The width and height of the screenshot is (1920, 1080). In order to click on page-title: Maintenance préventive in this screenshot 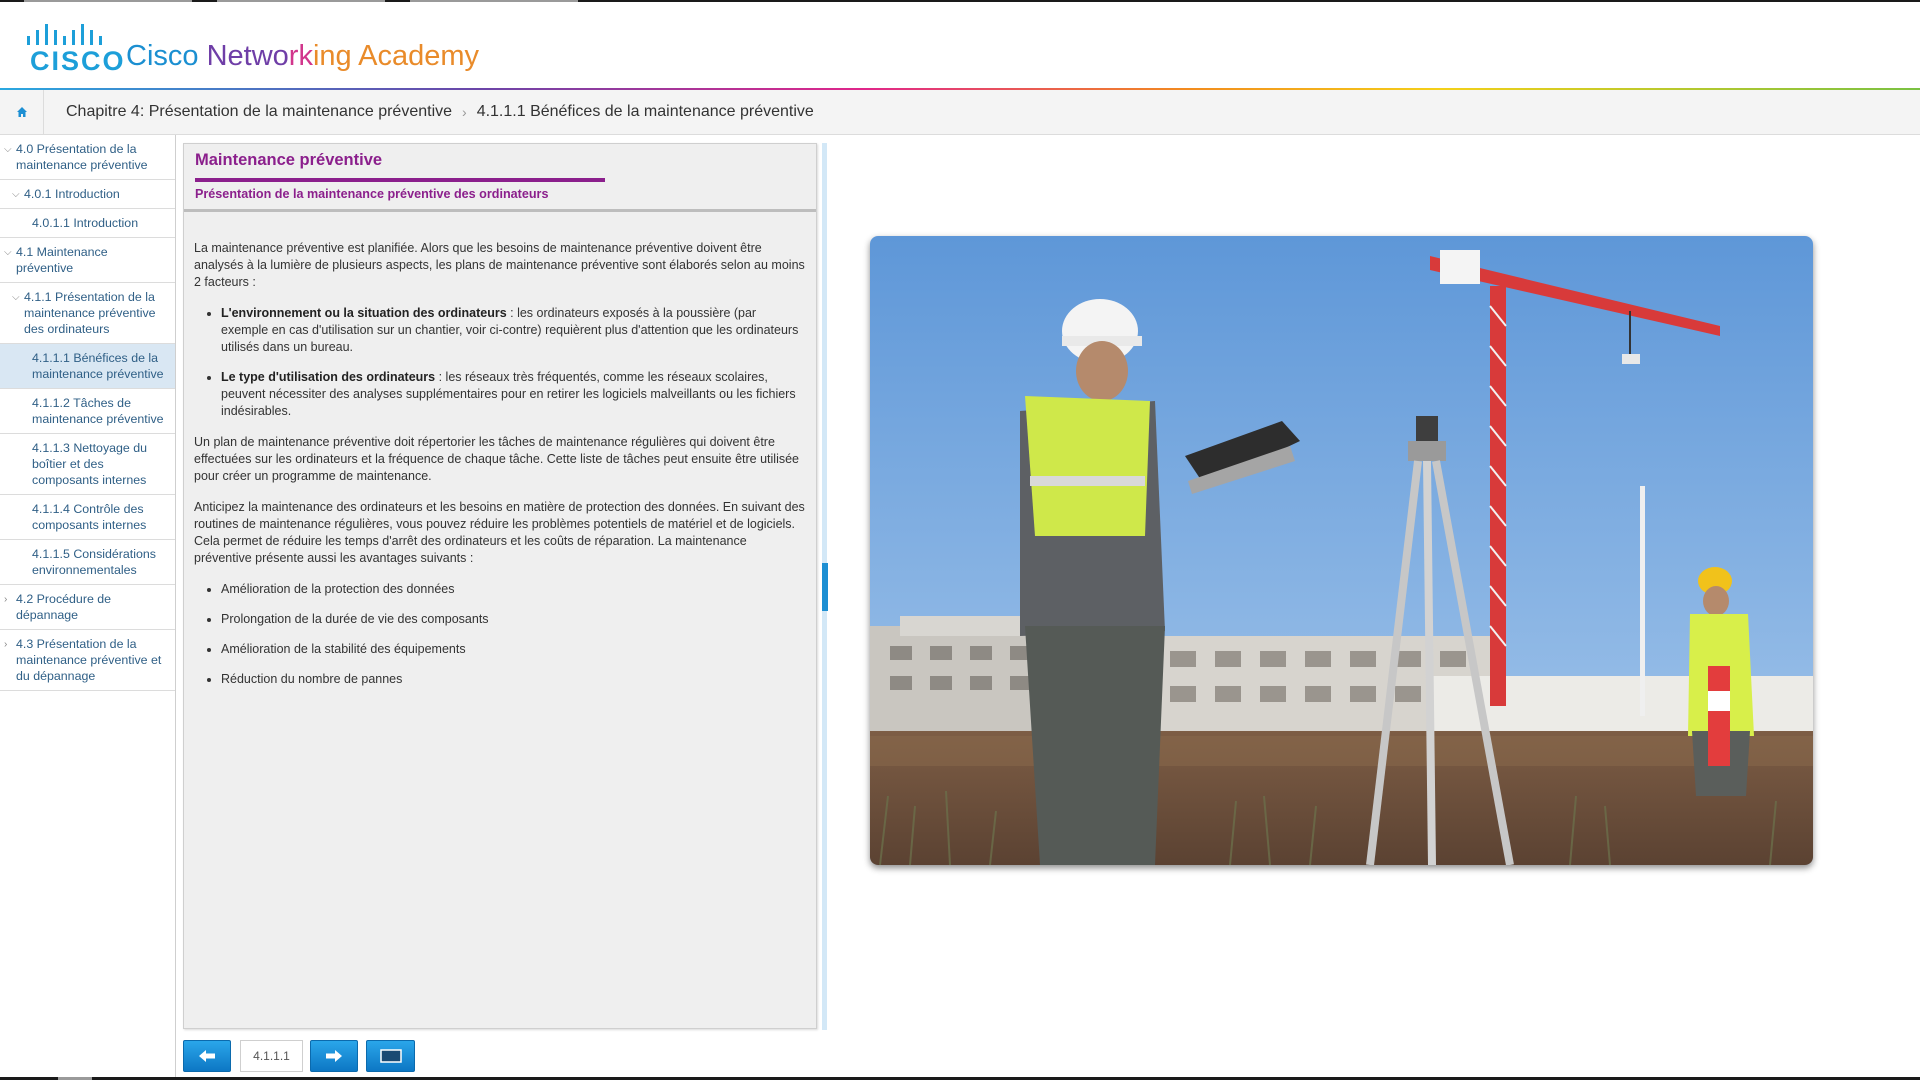, I will do `click(289, 160)`.